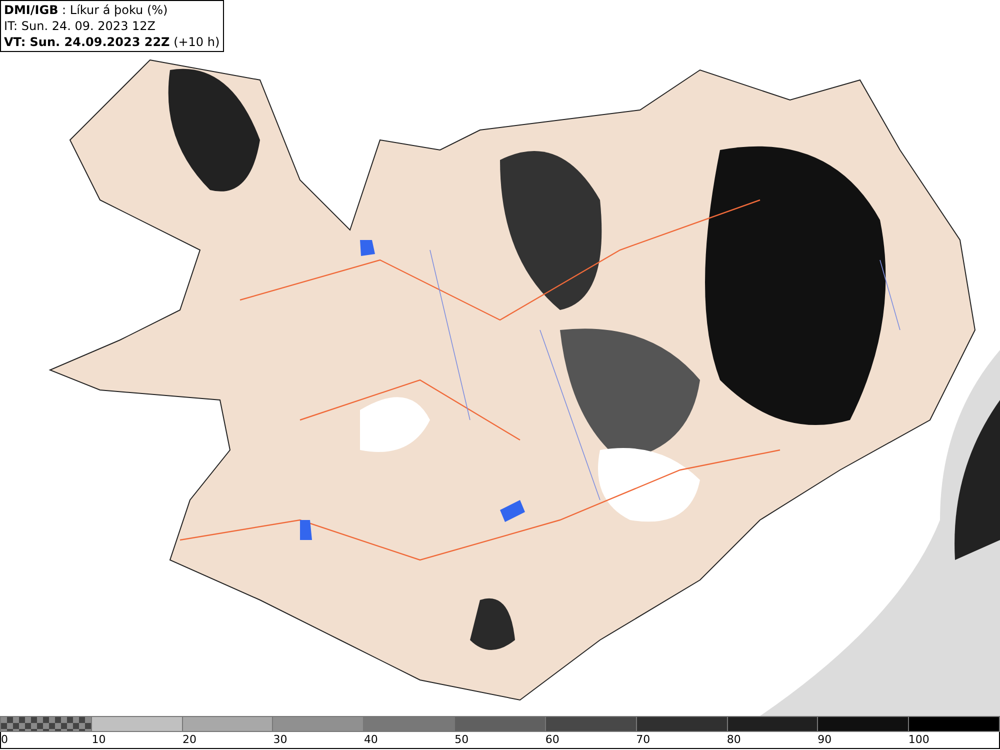  I want to click on legend-label: 10, so click(99, 739).